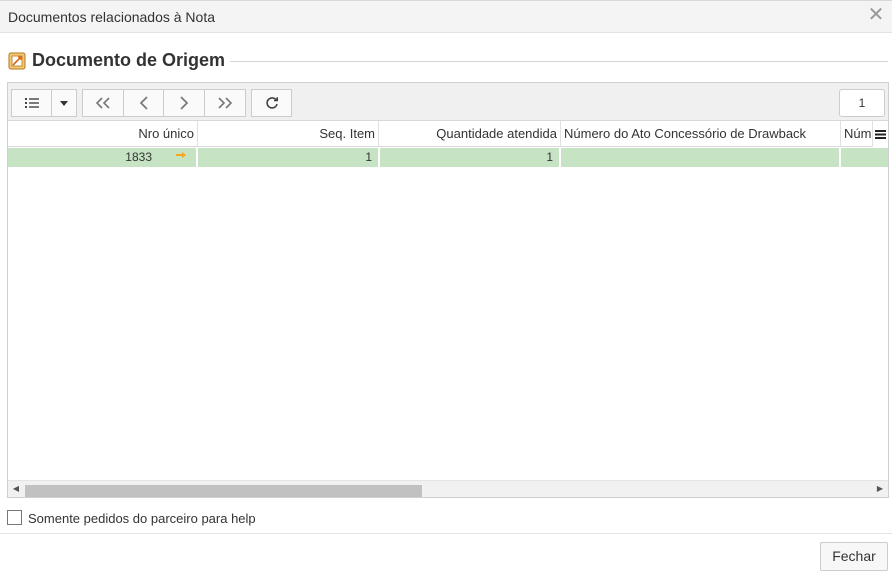 The image size is (892, 578). Describe the element at coordinates (223, 491) in the screenshot. I see `scrollbar-thumb` at that location.